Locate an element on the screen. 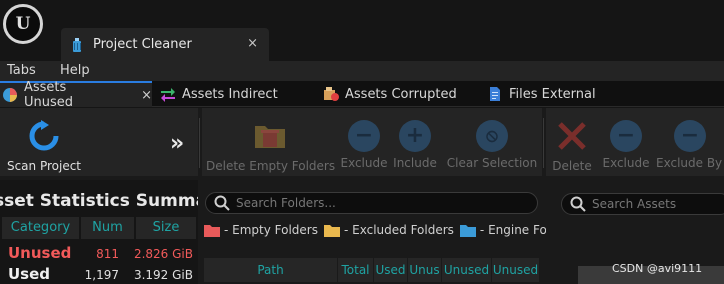  table-row: Used 1,197 3.192 GiB is located at coordinates (99, 274).